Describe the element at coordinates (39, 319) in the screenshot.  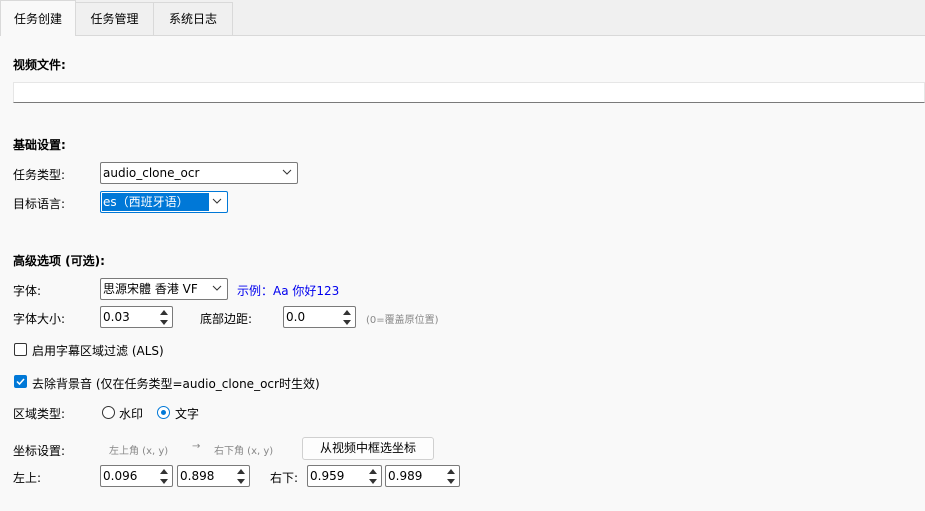
I see `font-size-label: 字体大小:` at that location.